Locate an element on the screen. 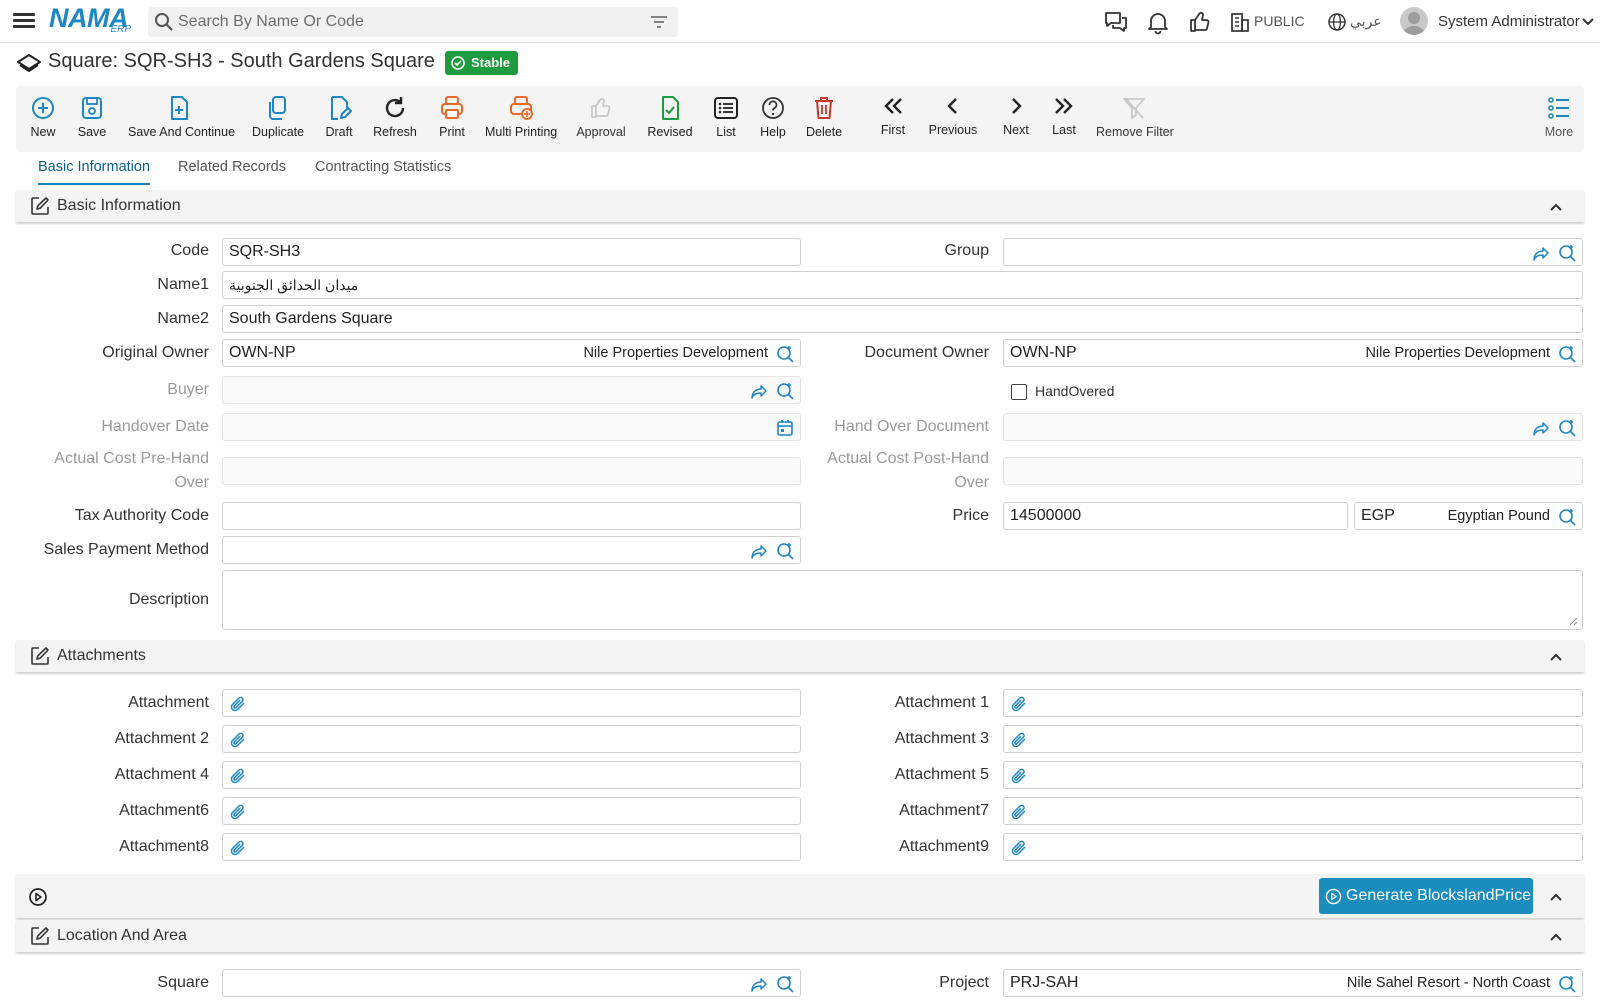 The image size is (1600, 1000). attachment-1-field is located at coordinates (1293, 703).